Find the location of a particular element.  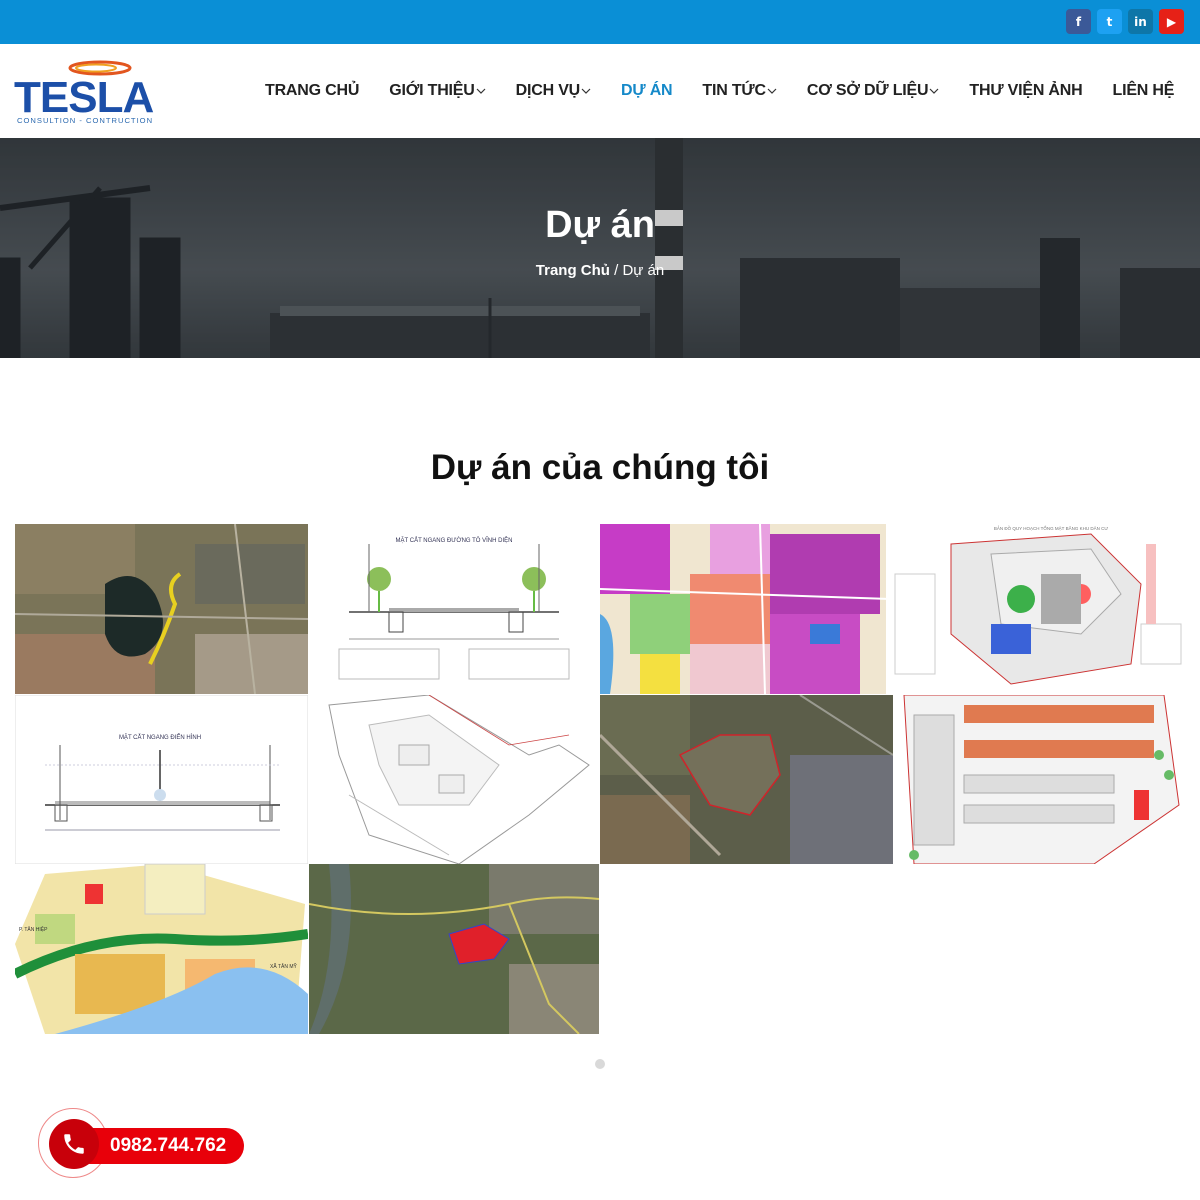

nav-thu-vien-anh: THƯ VIỆN ẢNH is located at coordinates (1025, 91).